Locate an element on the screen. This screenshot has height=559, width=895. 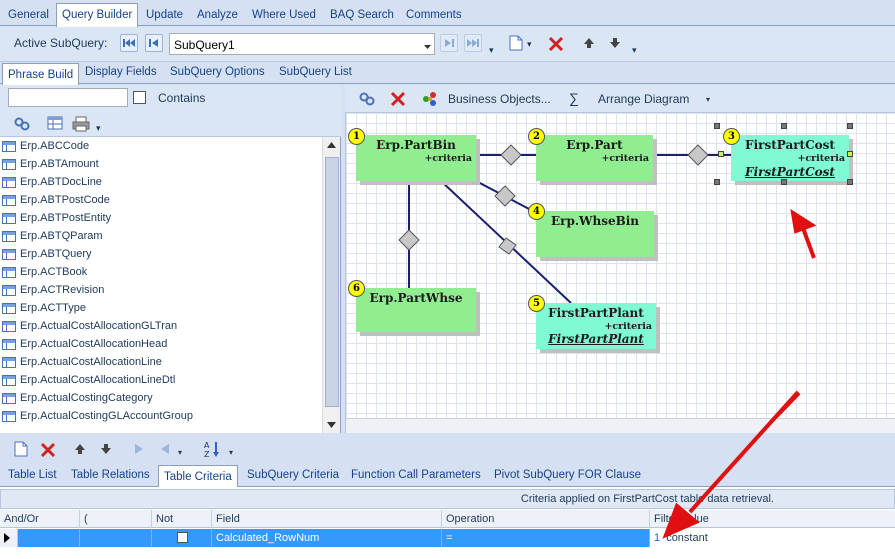
sum-icon: ∑ is located at coordinates (574, 98).